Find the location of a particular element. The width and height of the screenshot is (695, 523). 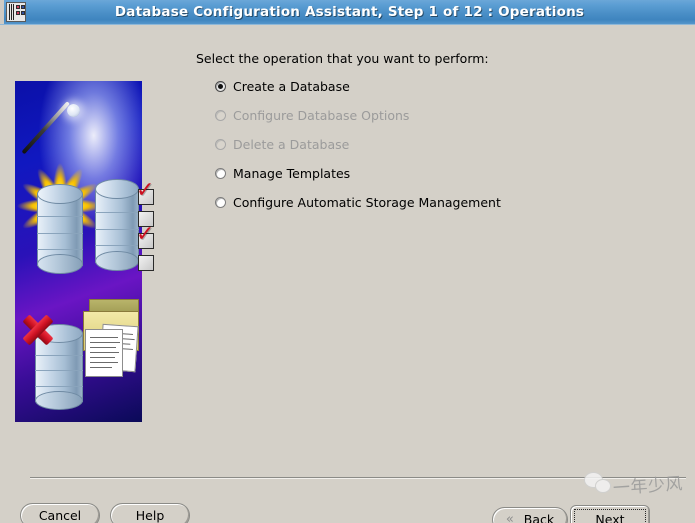

cancel-button-label: Cancel is located at coordinates (60, 515).